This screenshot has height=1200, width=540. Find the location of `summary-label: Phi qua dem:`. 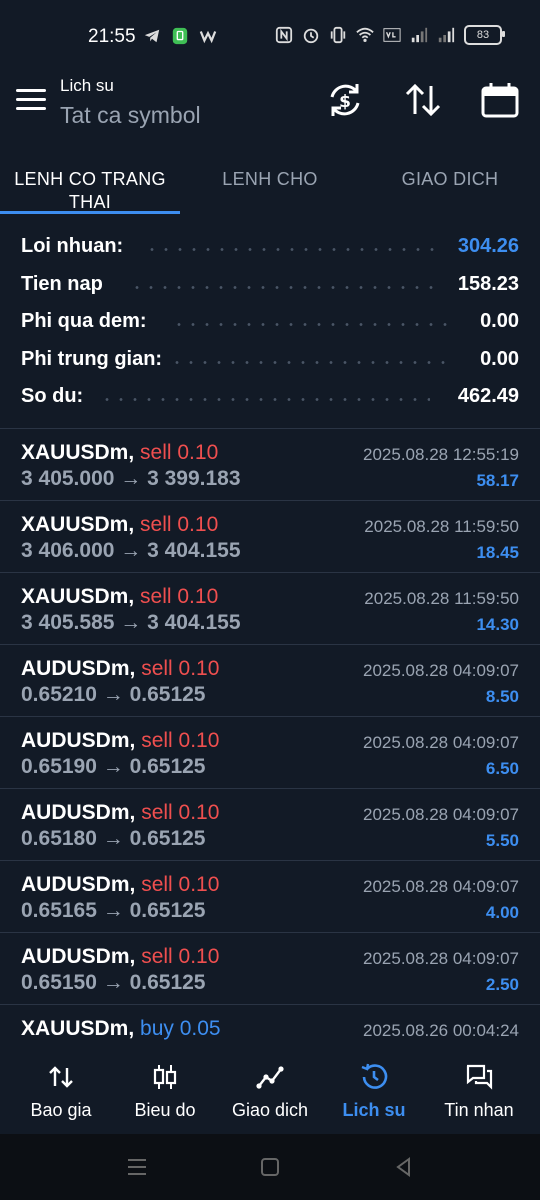

summary-label: Phi qua dem: is located at coordinates (84, 321).